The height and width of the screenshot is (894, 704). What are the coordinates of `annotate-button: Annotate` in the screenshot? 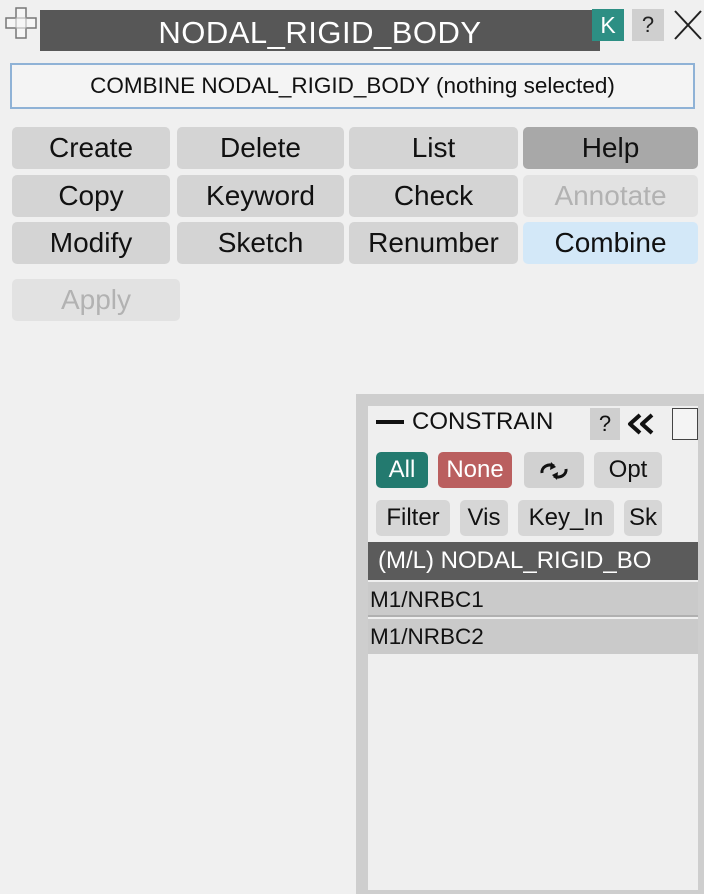 It's located at (610, 196).